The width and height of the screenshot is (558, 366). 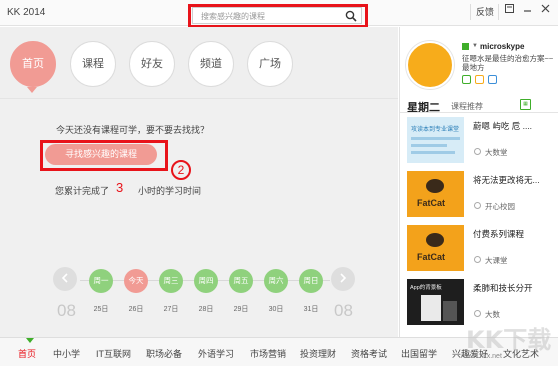 I want to click on annotation-number: 2, so click(x=181, y=170).